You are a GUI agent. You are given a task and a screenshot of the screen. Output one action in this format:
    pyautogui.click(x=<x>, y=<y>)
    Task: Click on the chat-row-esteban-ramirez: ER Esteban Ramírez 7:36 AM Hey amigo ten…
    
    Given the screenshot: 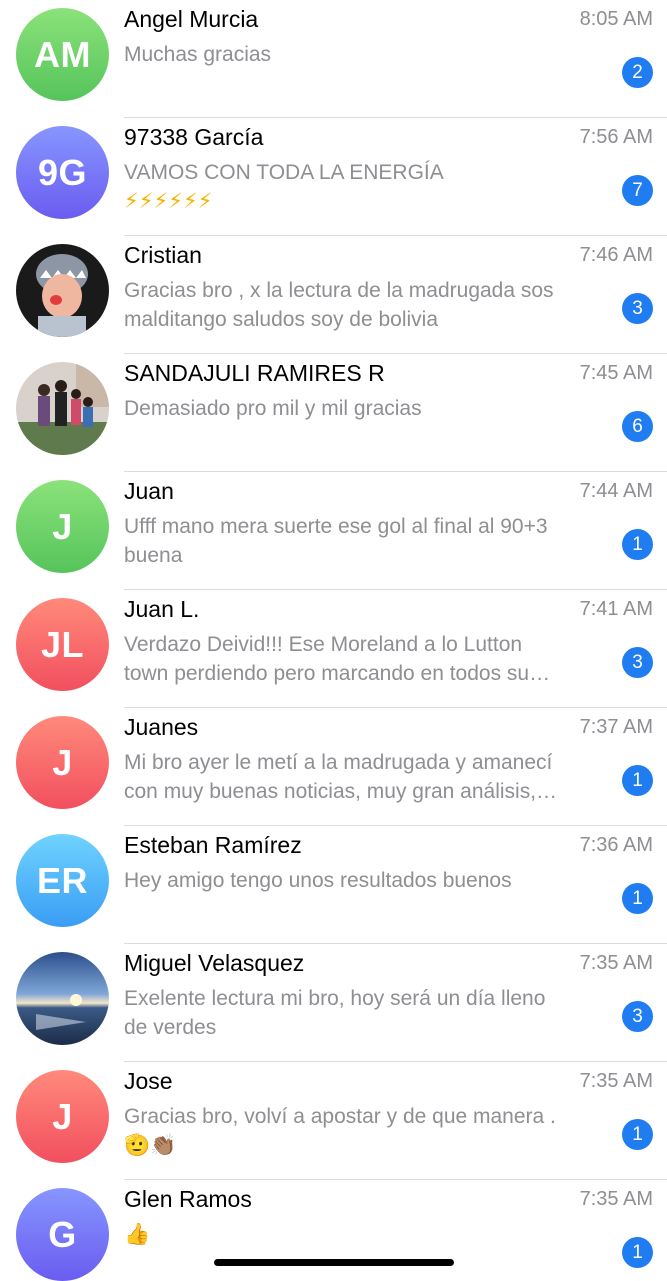 What is the action you would take?
    pyautogui.click(x=333, y=885)
    